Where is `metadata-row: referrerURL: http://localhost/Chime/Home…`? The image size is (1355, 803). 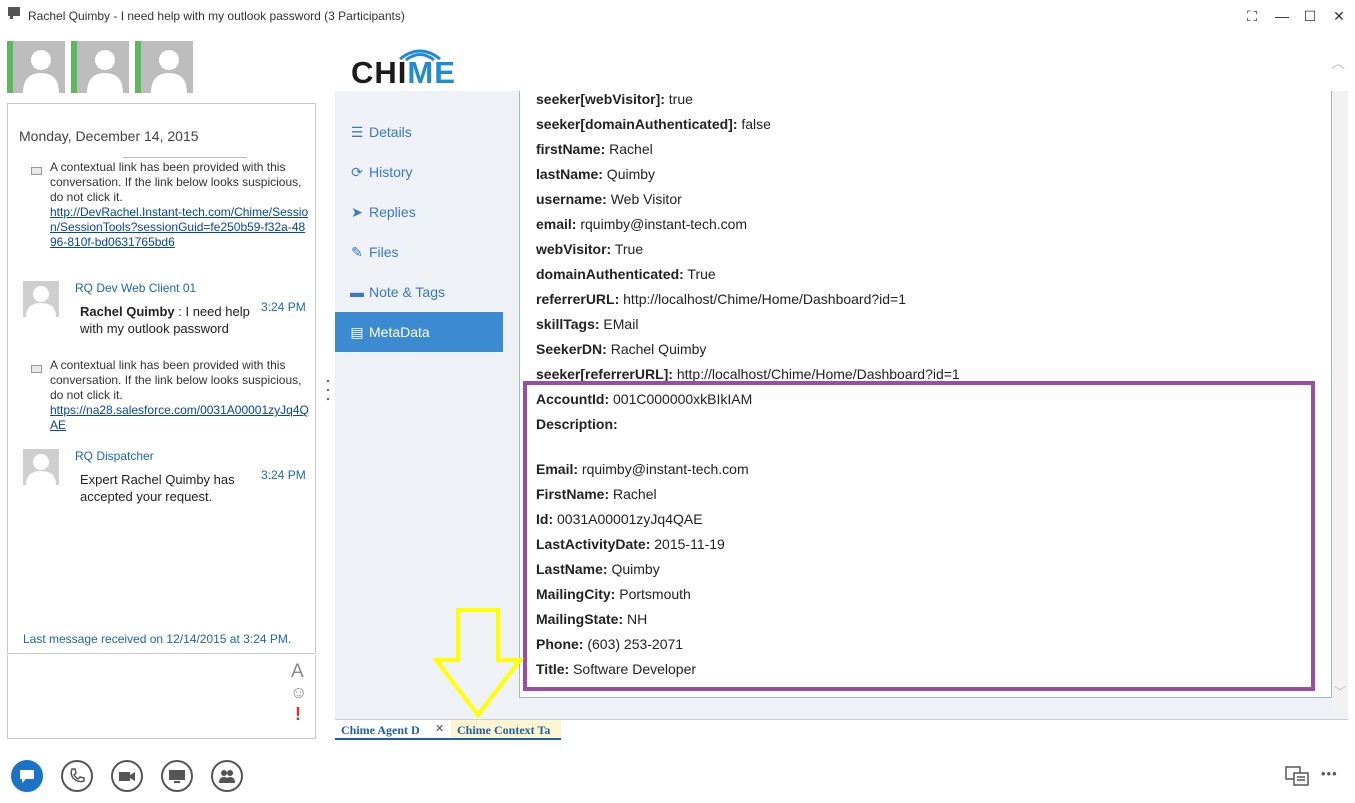 metadata-row: referrerURL: http://localhost/Chime/Home… is located at coordinates (721, 299).